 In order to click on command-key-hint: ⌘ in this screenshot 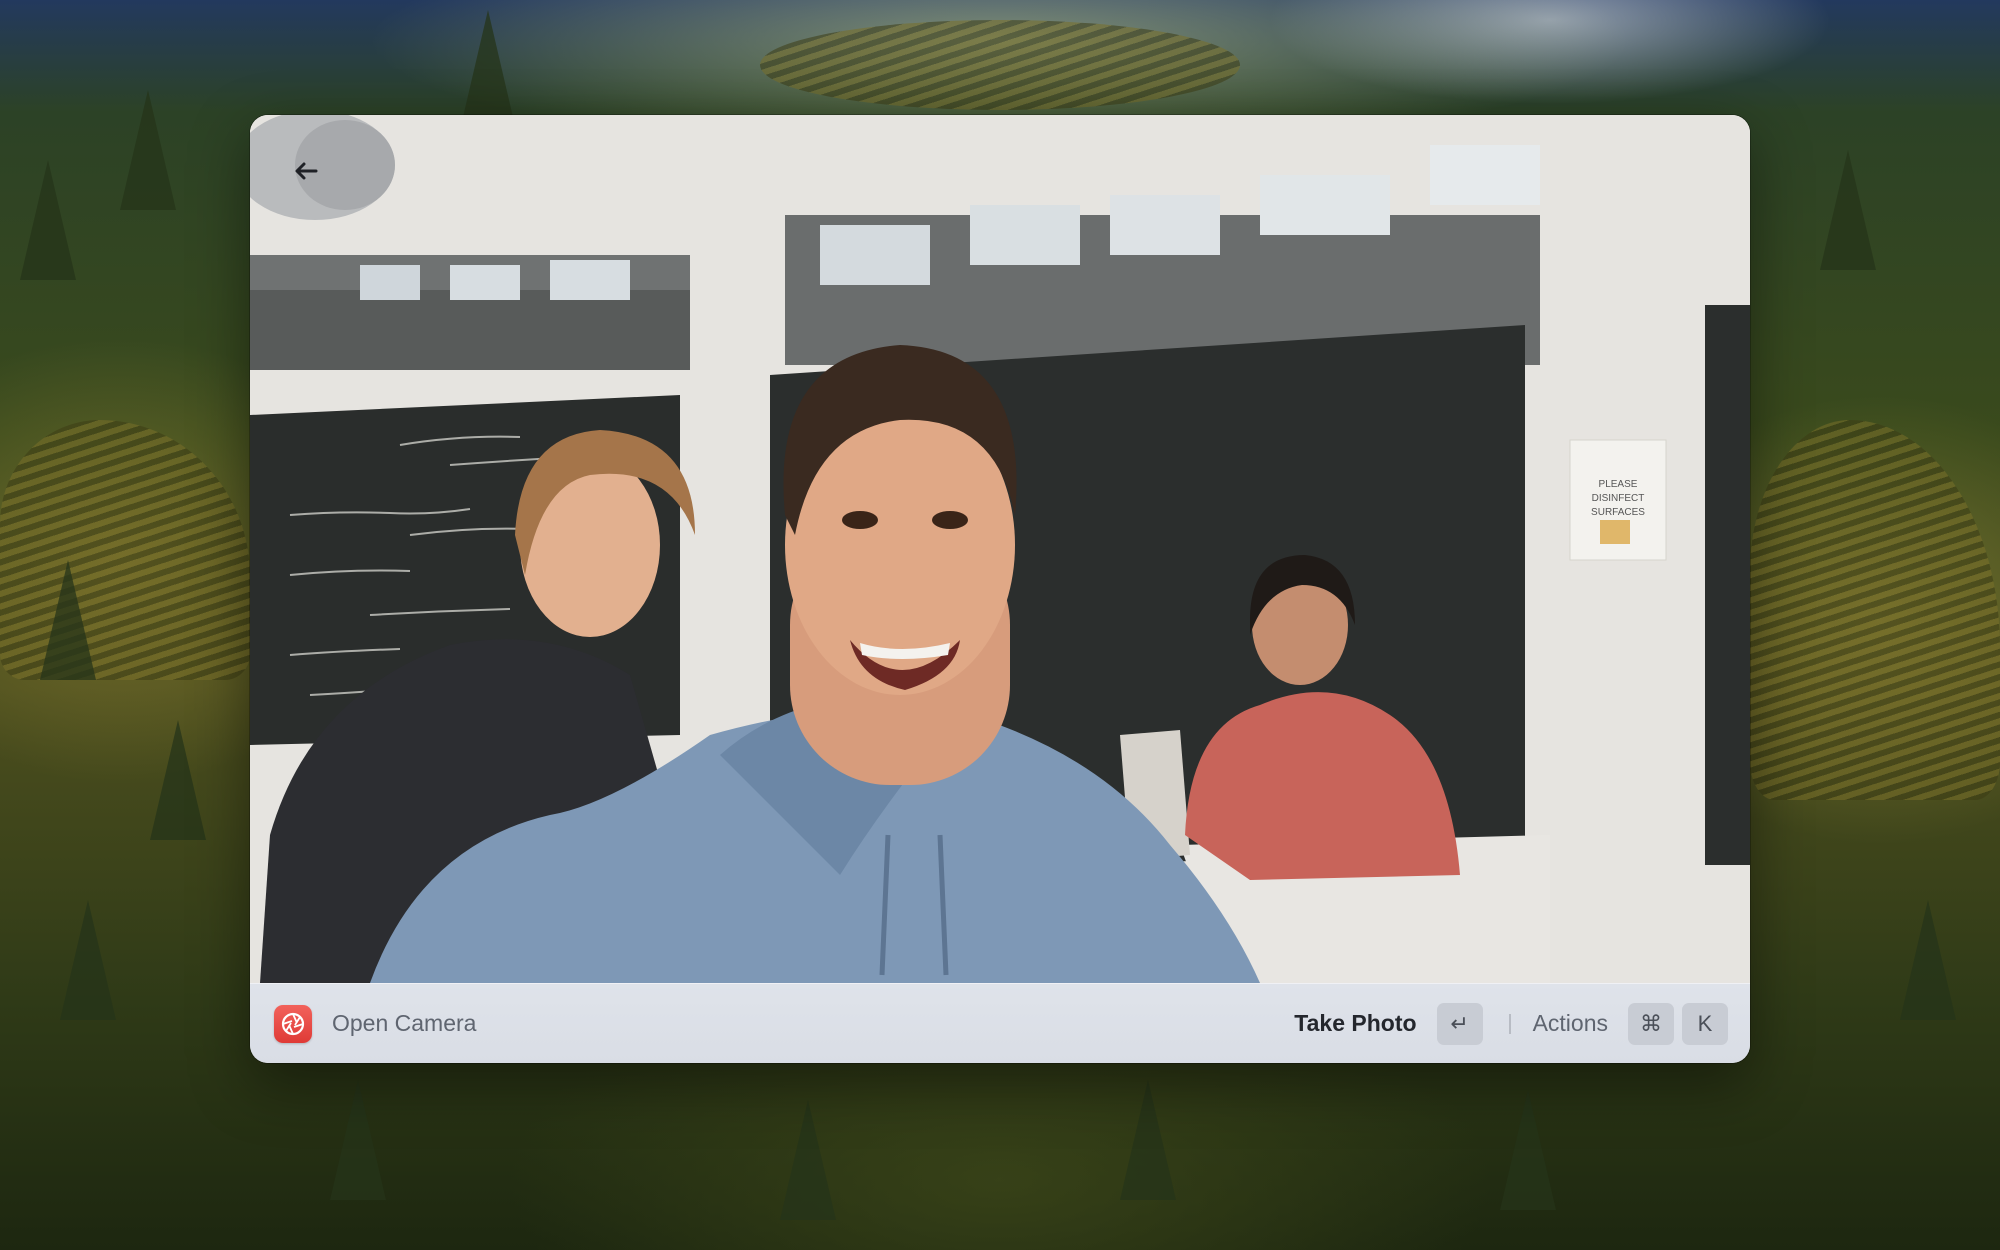, I will do `click(1651, 1023)`.